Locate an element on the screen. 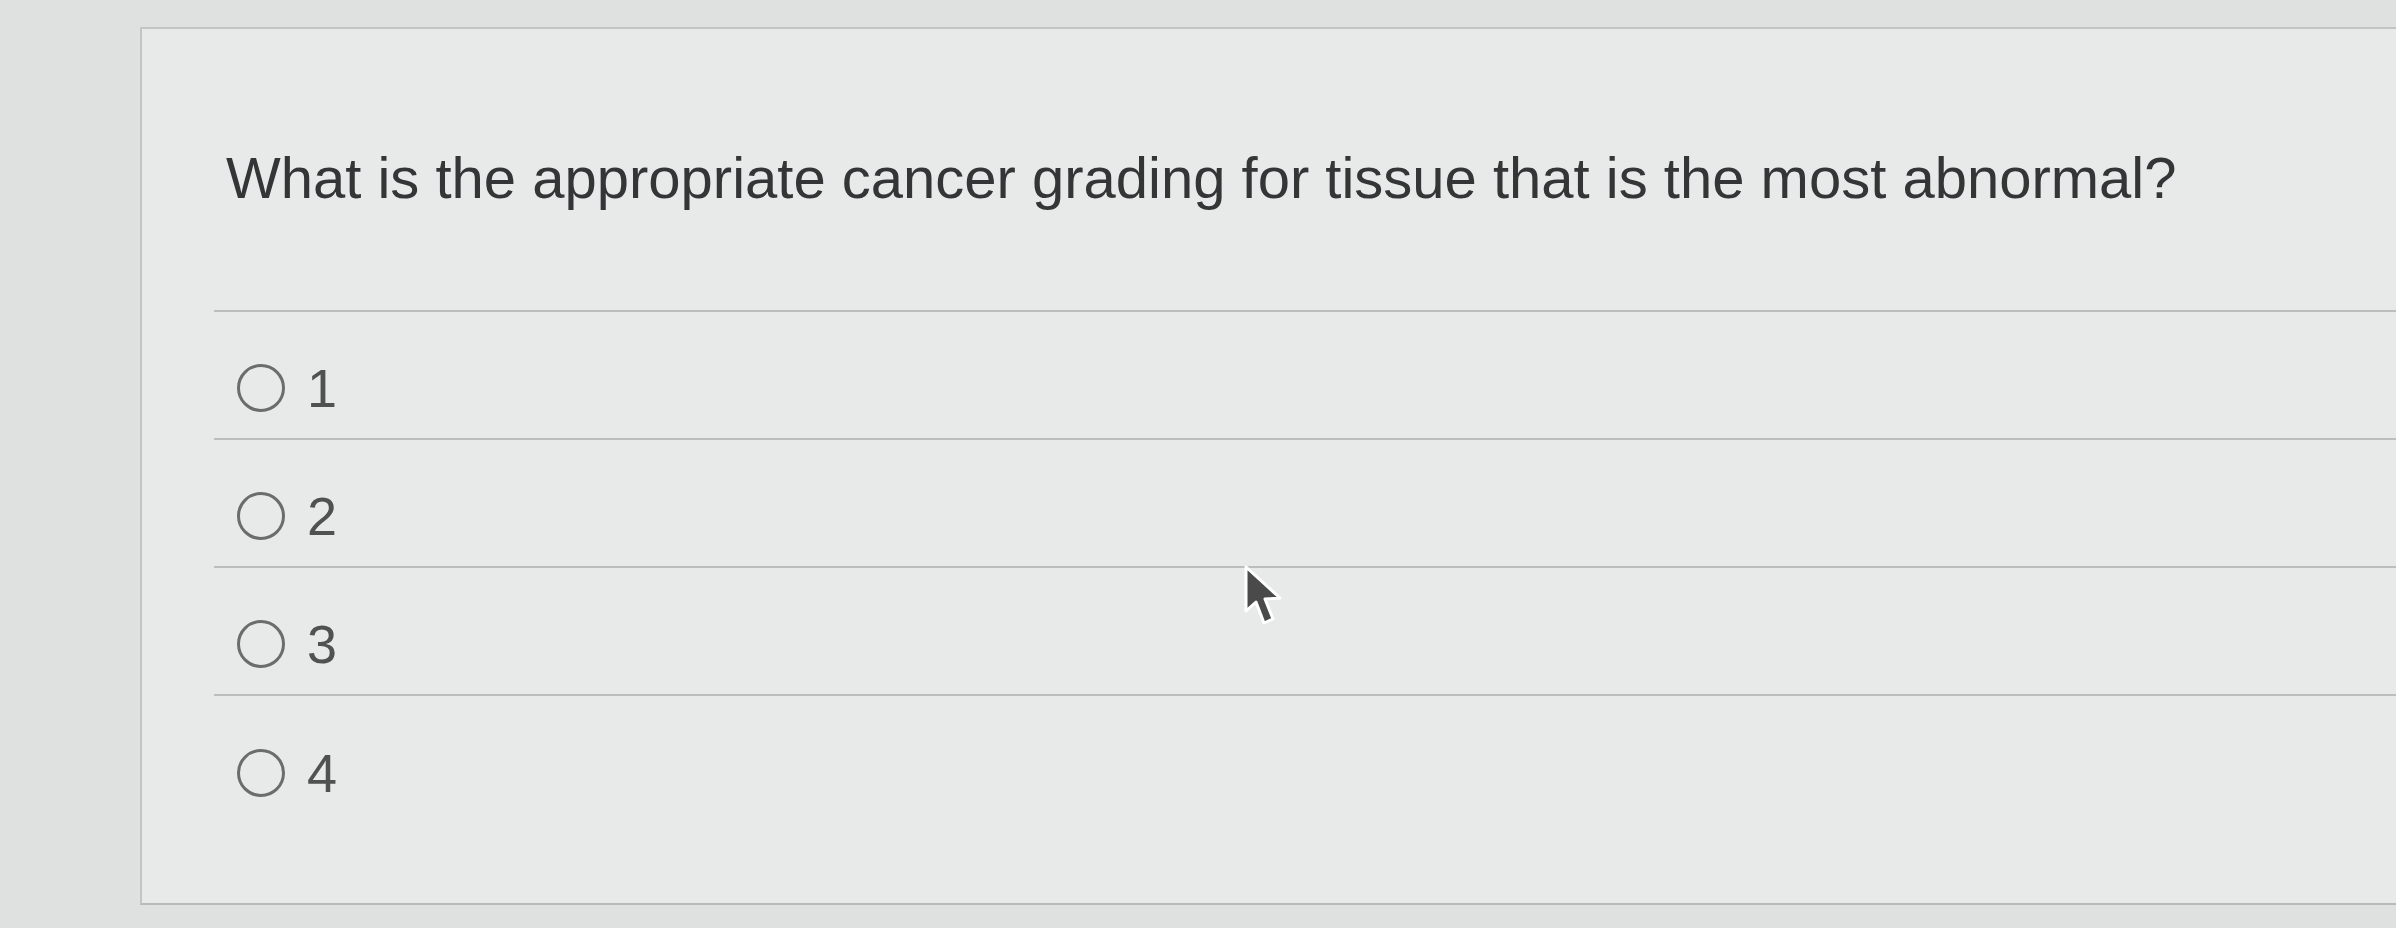 This screenshot has height=928, width=2396. option-label: 1 is located at coordinates (322, 388).